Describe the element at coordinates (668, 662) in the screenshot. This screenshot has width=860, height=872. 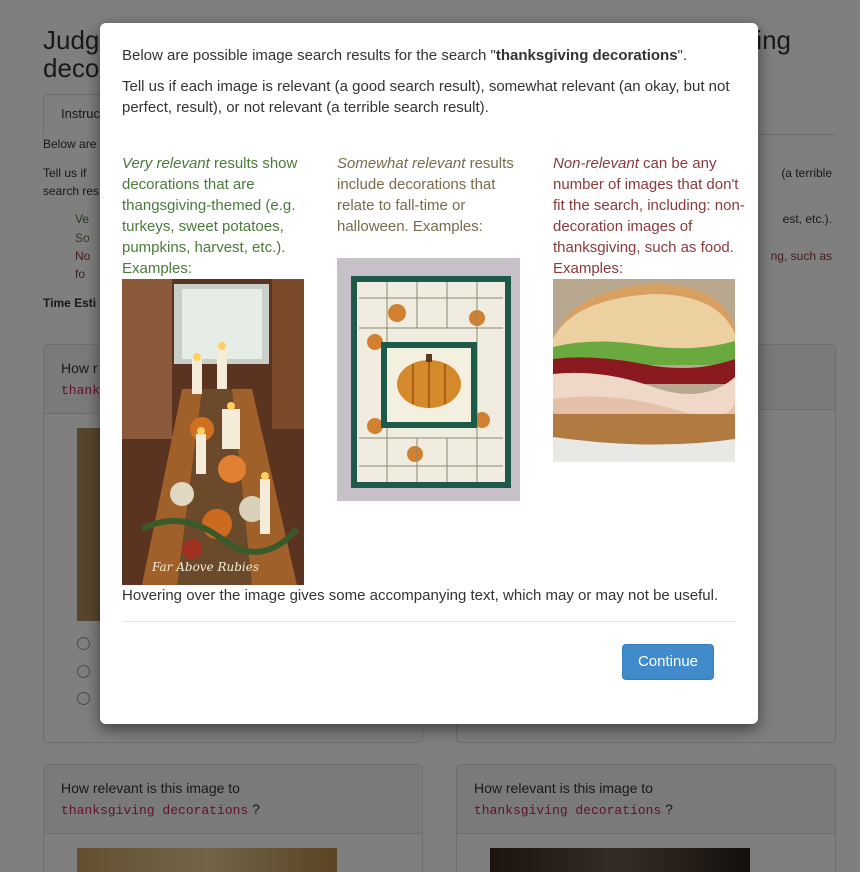
I see `continue-button: Continue` at that location.